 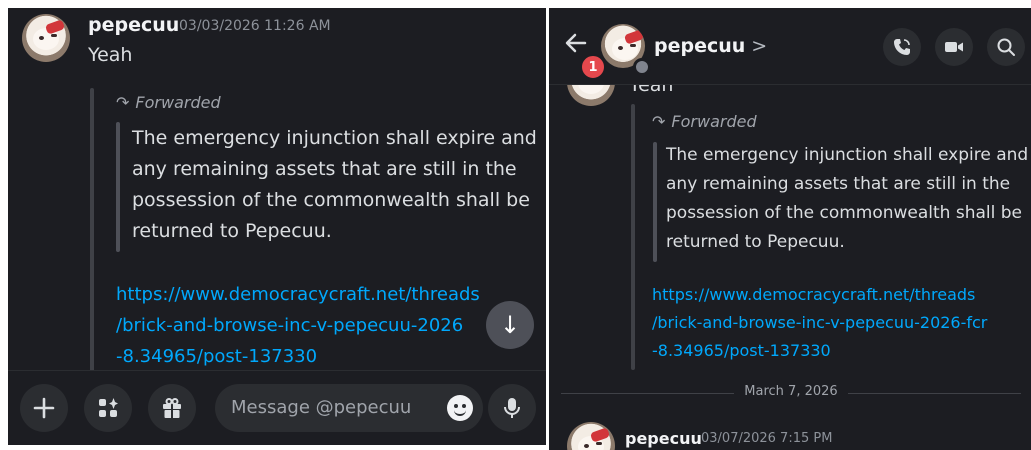 I want to click on plus-icon, so click(x=44, y=408).